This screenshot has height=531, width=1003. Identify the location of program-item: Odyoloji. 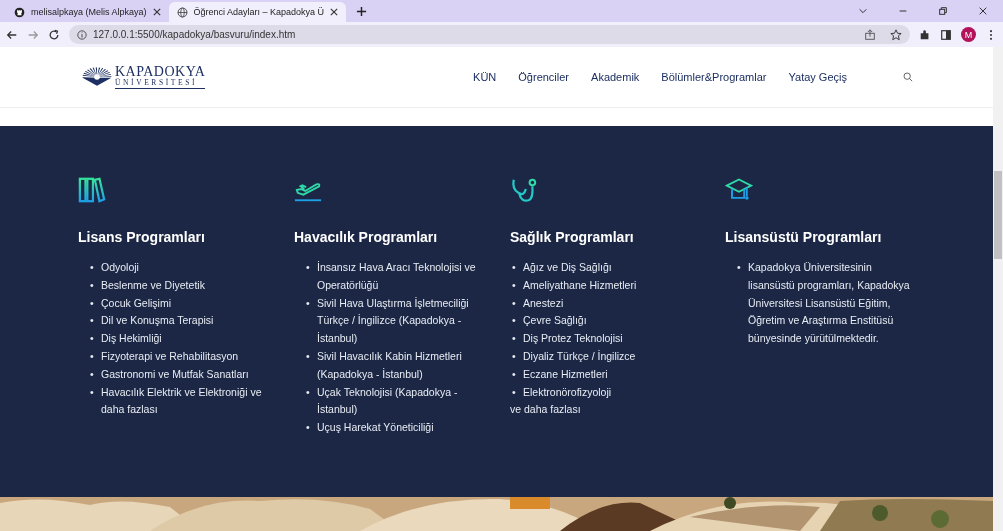
(120, 267).